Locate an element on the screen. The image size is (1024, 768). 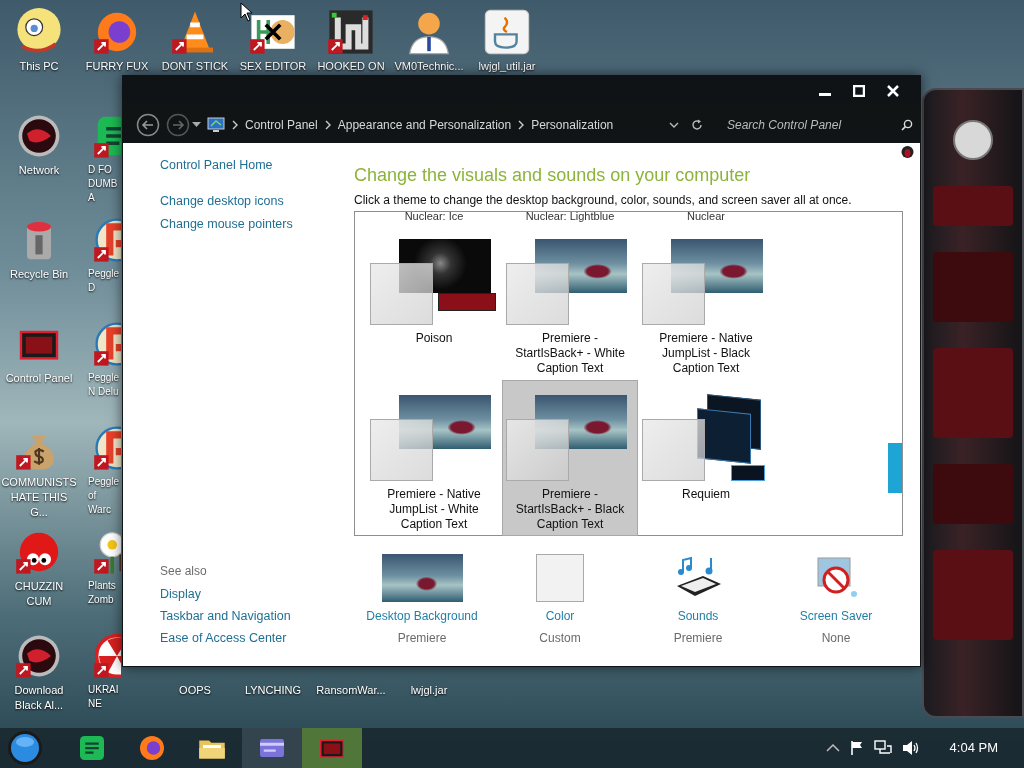
icon-label: Peggle D is located at coordinates (104, 281).